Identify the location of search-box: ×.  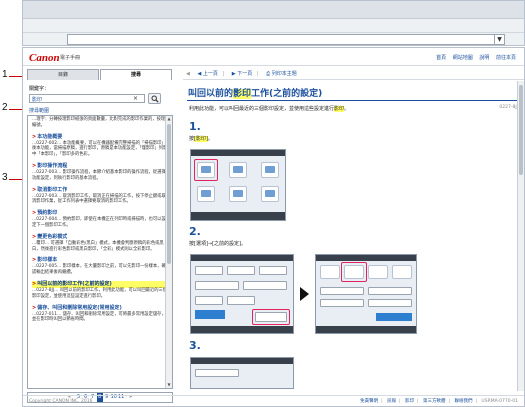
(87, 98).